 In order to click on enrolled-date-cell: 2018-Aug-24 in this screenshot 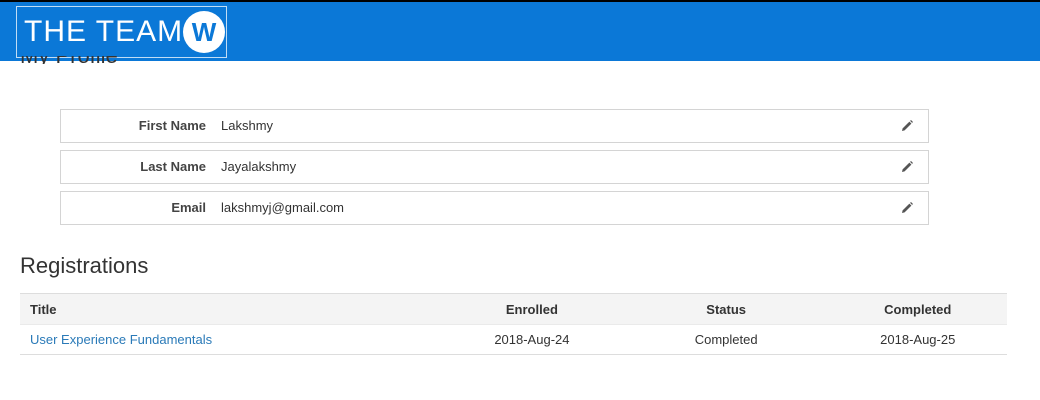, I will do `click(531, 339)`.